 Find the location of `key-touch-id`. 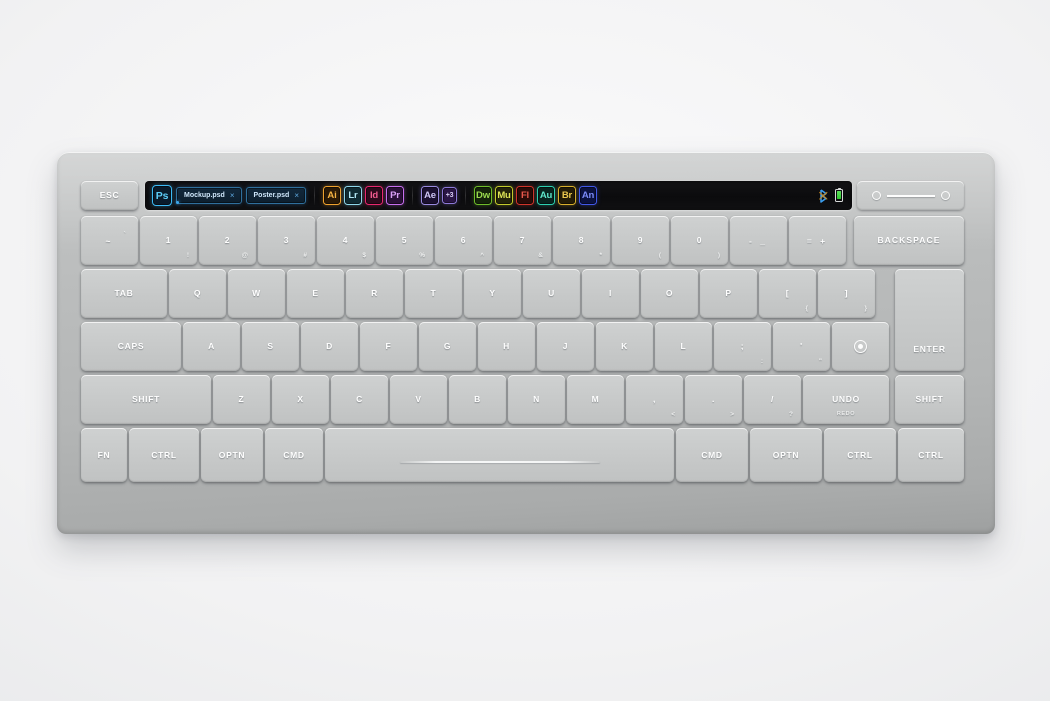

key-touch-id is located at coordinates (860, 346).